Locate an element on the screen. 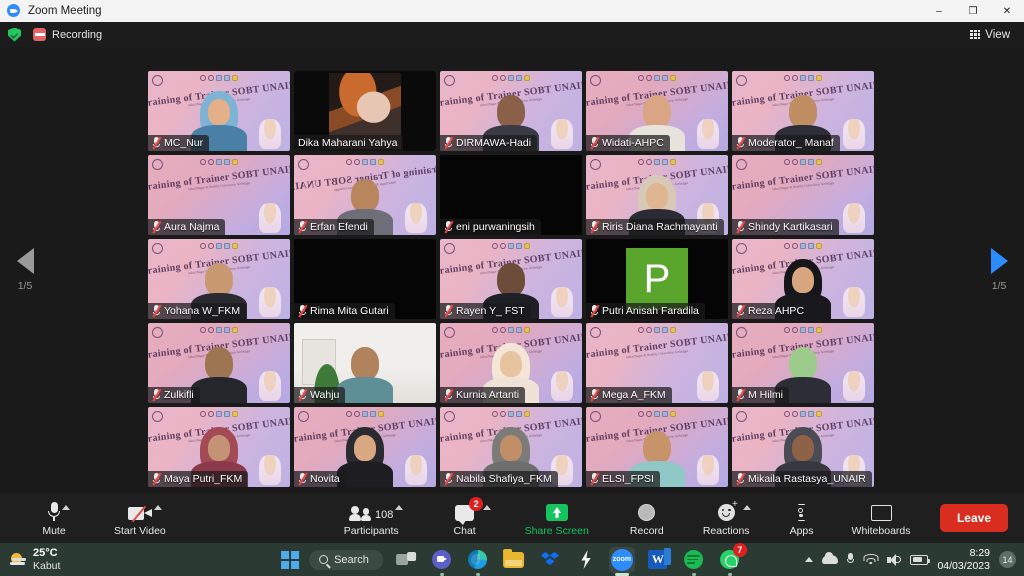 The height and width of the screenshot is (576, 1024). audio-options-caret-icon is located at coordinates (66, 507).